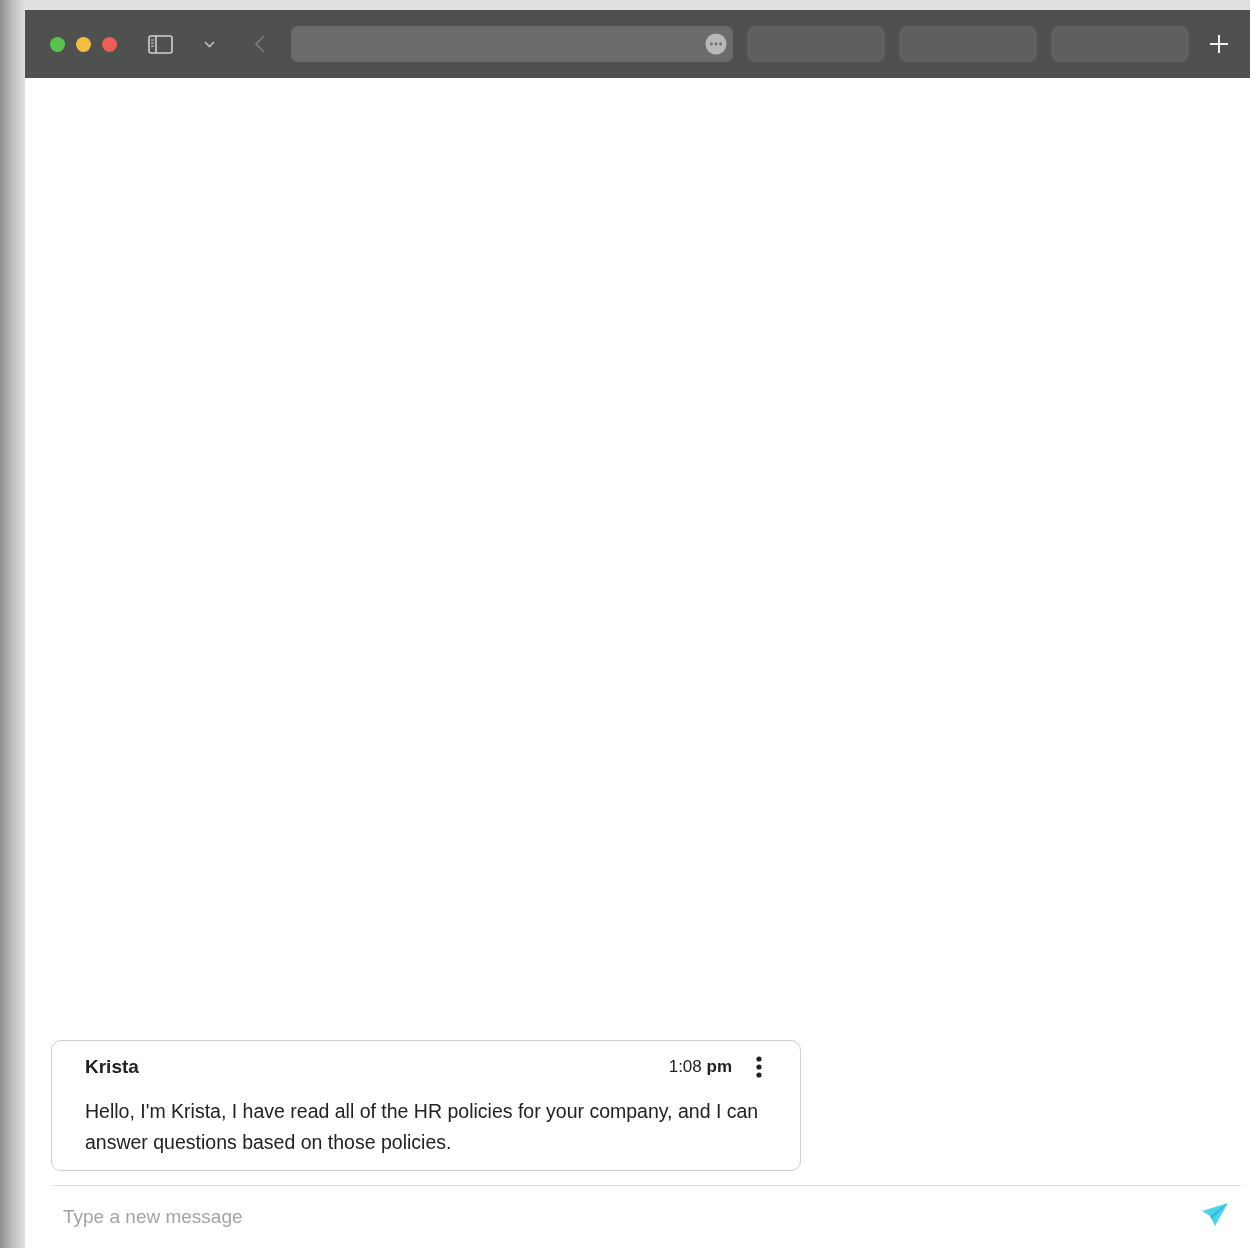 The height and width of the screenshot is (1248, 1250). What do you see at coordinates (700, 1066) in the screenshot?
I see `timestamp: 1:08 pm` at bounding box center [700, 1066].